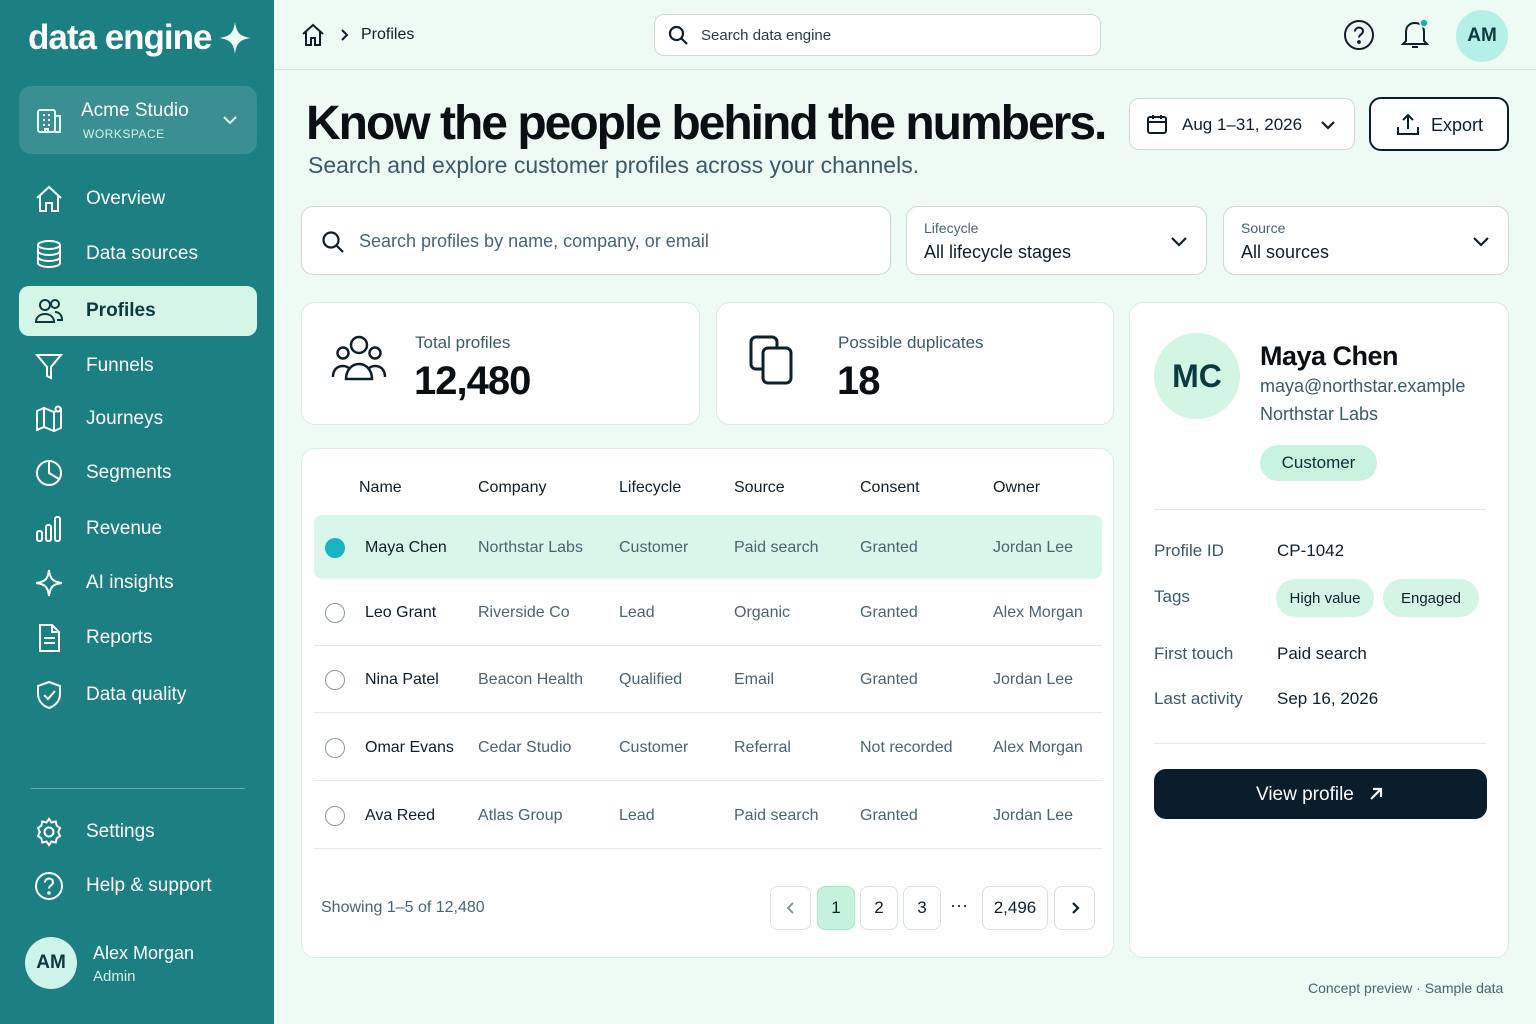  Describe the element at coordinates (1376, 793) in the screenshot. I see `arrow-up-right-icon` at that location.